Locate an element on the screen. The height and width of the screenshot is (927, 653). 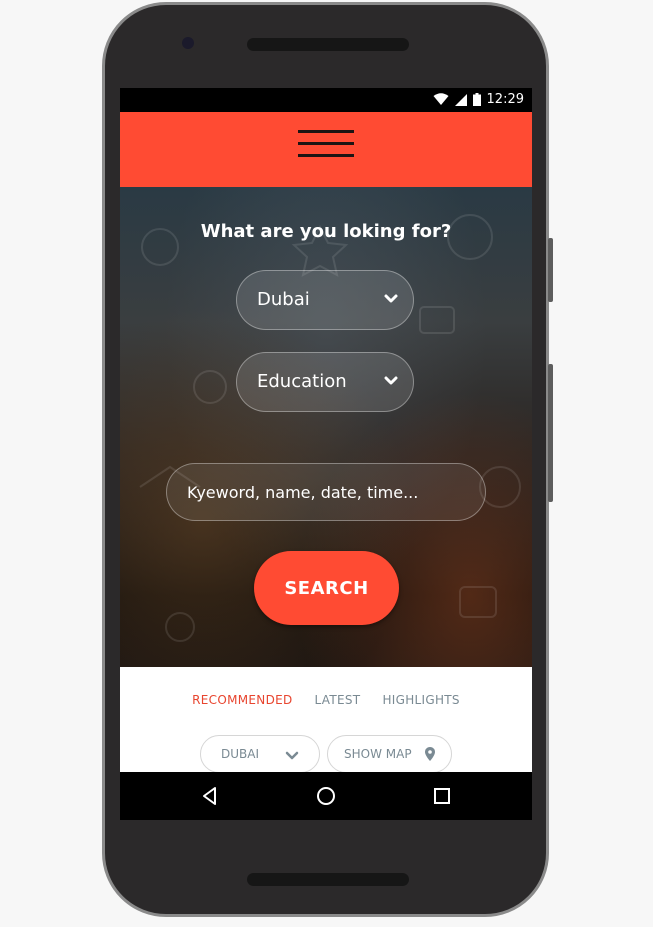
show-map-label: SHOW MAP is located at coordinates (378, 754).